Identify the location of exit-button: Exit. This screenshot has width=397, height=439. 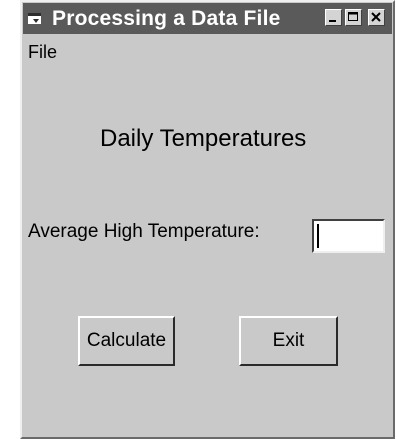
(288, 341).